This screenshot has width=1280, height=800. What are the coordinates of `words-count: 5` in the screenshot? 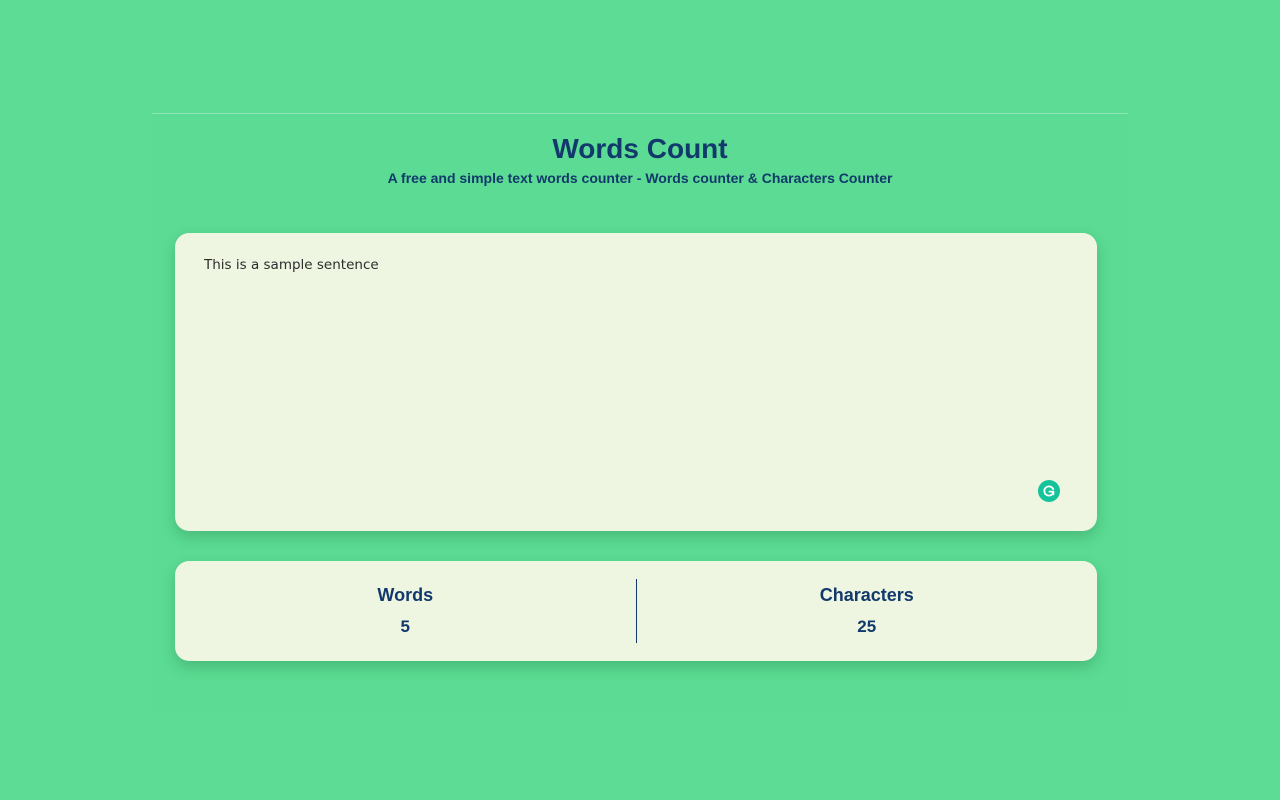 It's located at (405, 626).